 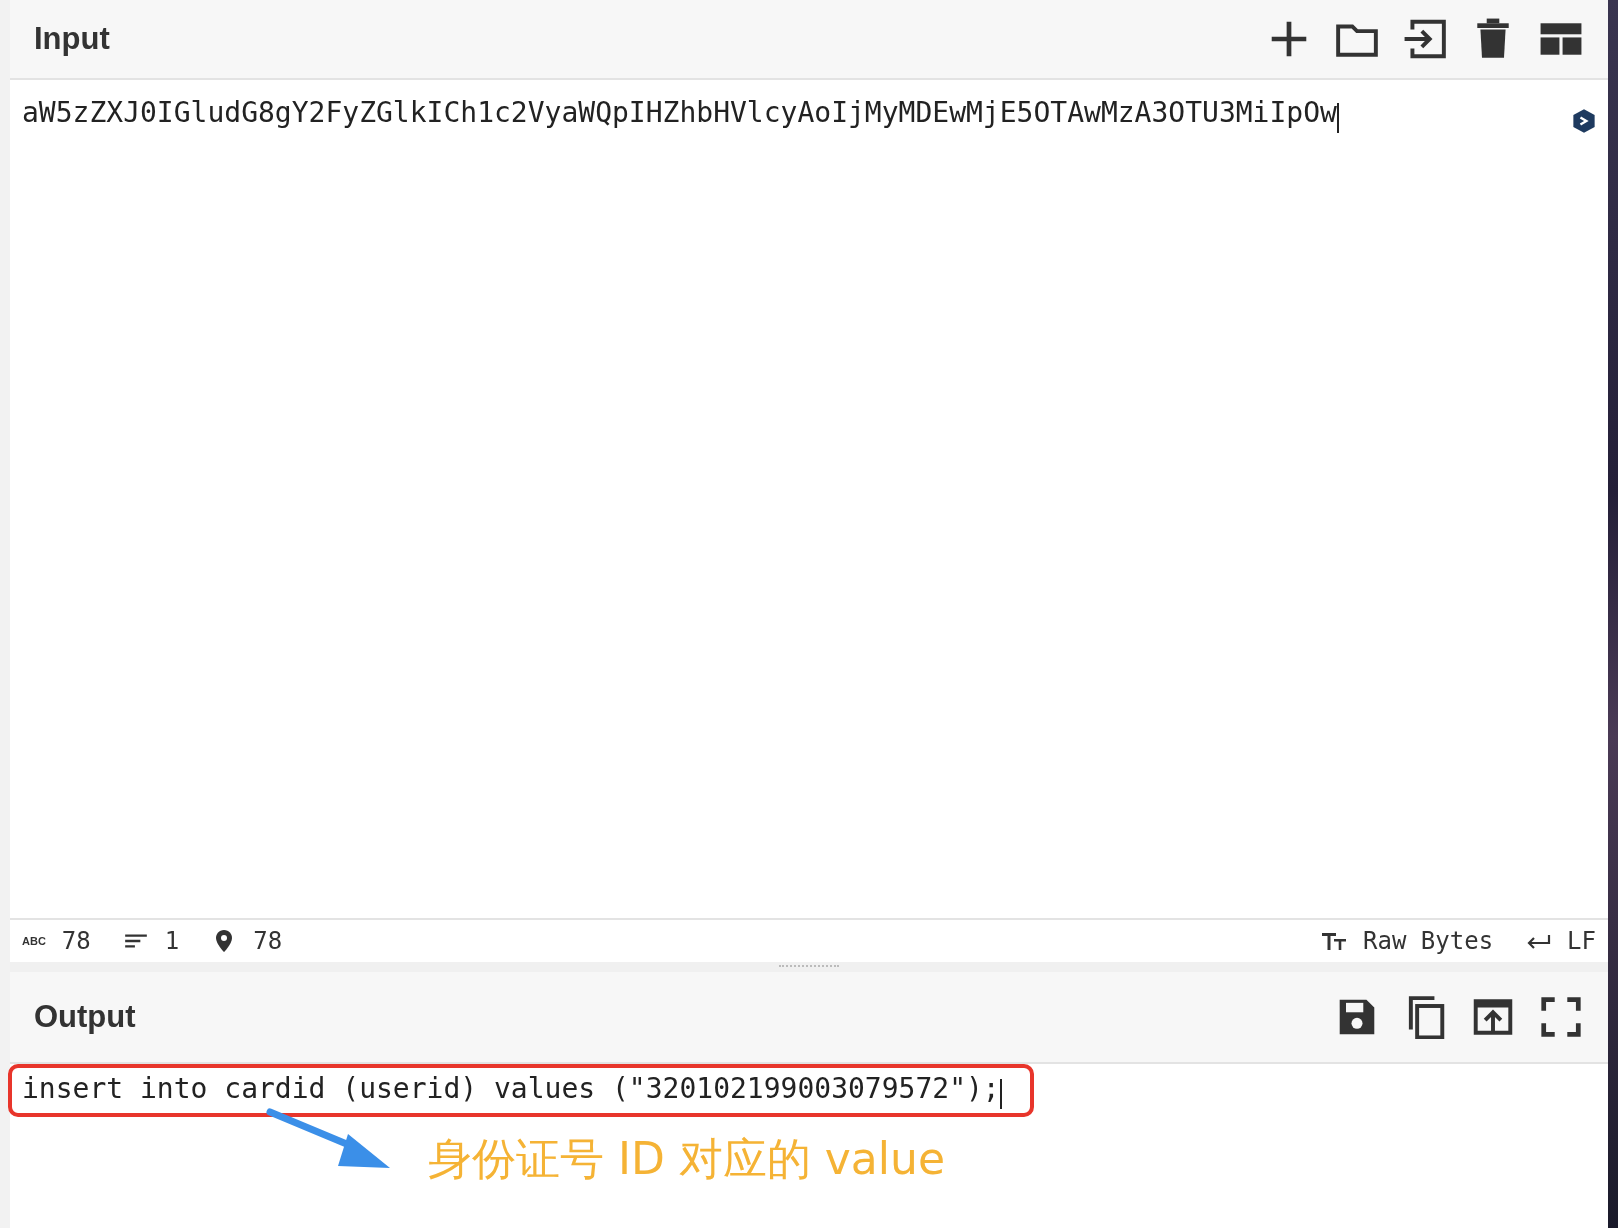 What do you see at coordinates (34, 941) in the screenshot?
I see `character-count-icon: ABC` at bounding box center [34, 941].